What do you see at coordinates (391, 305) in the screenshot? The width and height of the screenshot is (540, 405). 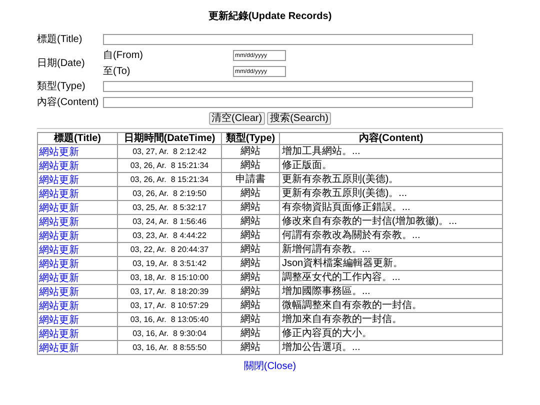 I see `content-cell: 微幅調整來自有奈教的一封信。` at bounding box center [391, 305].